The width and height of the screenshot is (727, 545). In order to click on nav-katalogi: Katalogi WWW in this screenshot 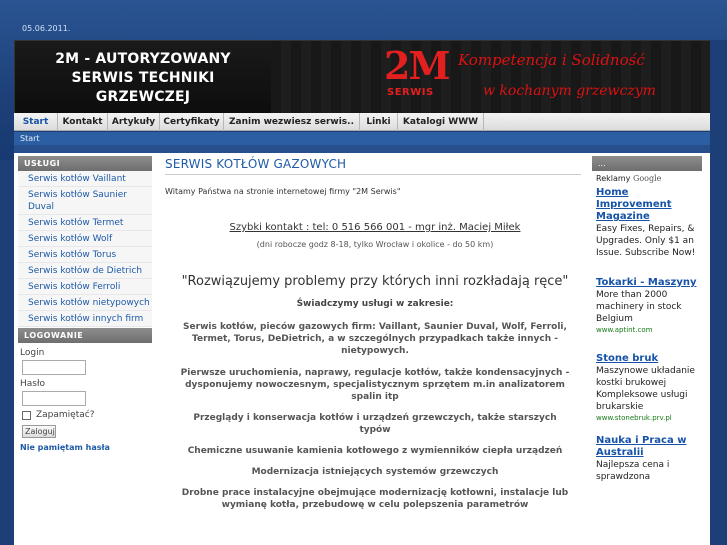, I will do `click(441, 122)`.